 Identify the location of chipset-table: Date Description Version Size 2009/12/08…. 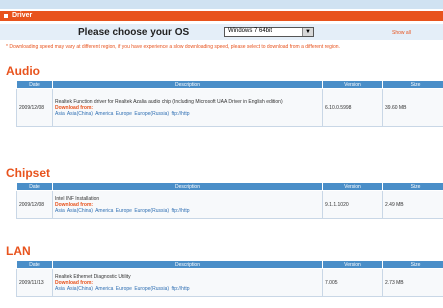
(229, 200).